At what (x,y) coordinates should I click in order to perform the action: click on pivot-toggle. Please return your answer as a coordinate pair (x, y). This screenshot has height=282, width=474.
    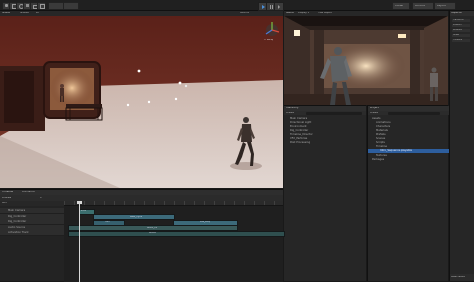
    Looking at the image, I should click on (56, 6).